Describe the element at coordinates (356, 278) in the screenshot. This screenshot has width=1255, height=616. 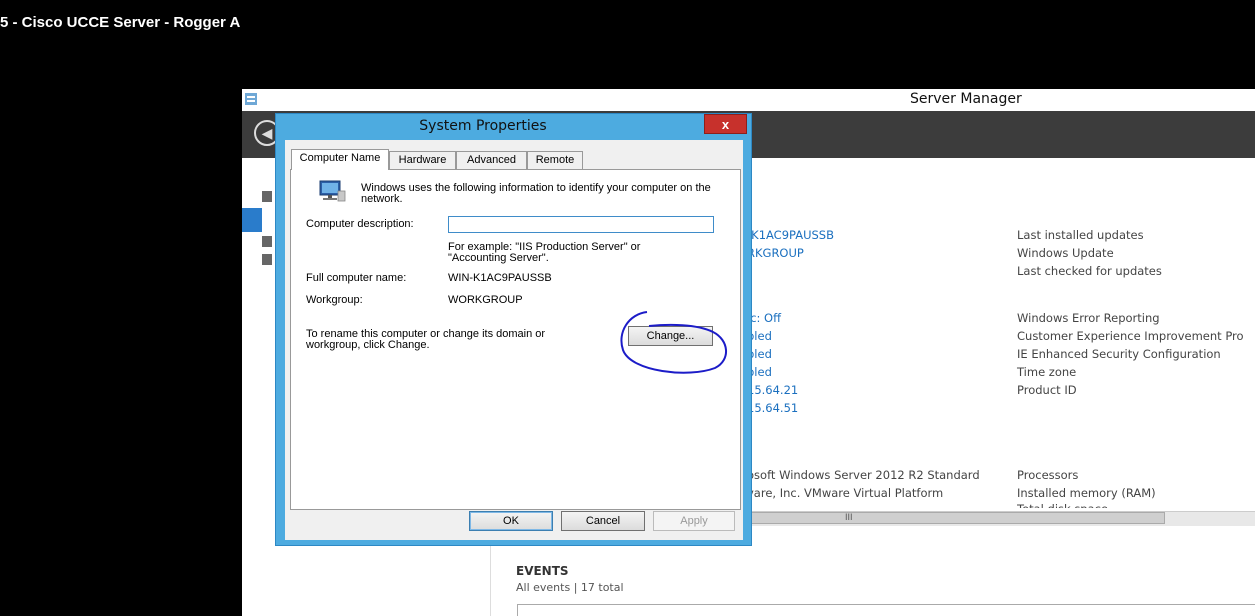
I see `full-computer-name-label: Full computer name:` at that location.